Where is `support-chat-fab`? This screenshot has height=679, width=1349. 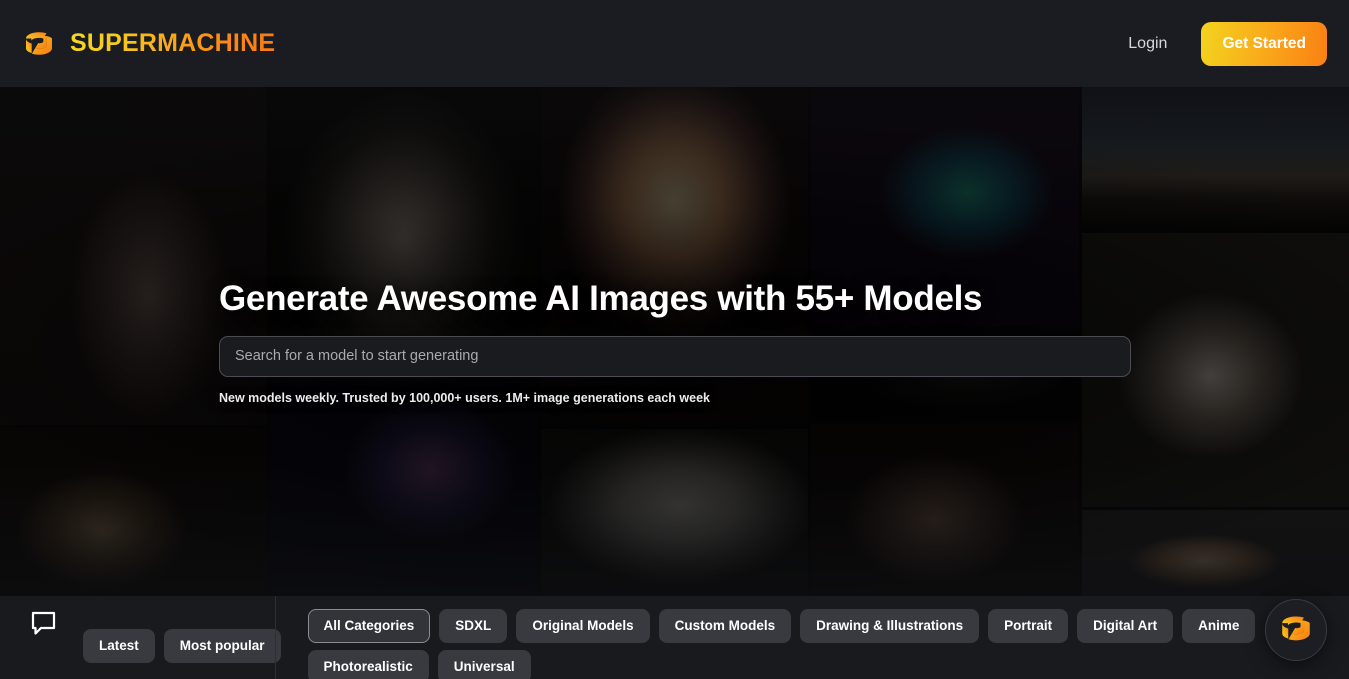 support-chat-fab is located at coordinates (1296, 630).